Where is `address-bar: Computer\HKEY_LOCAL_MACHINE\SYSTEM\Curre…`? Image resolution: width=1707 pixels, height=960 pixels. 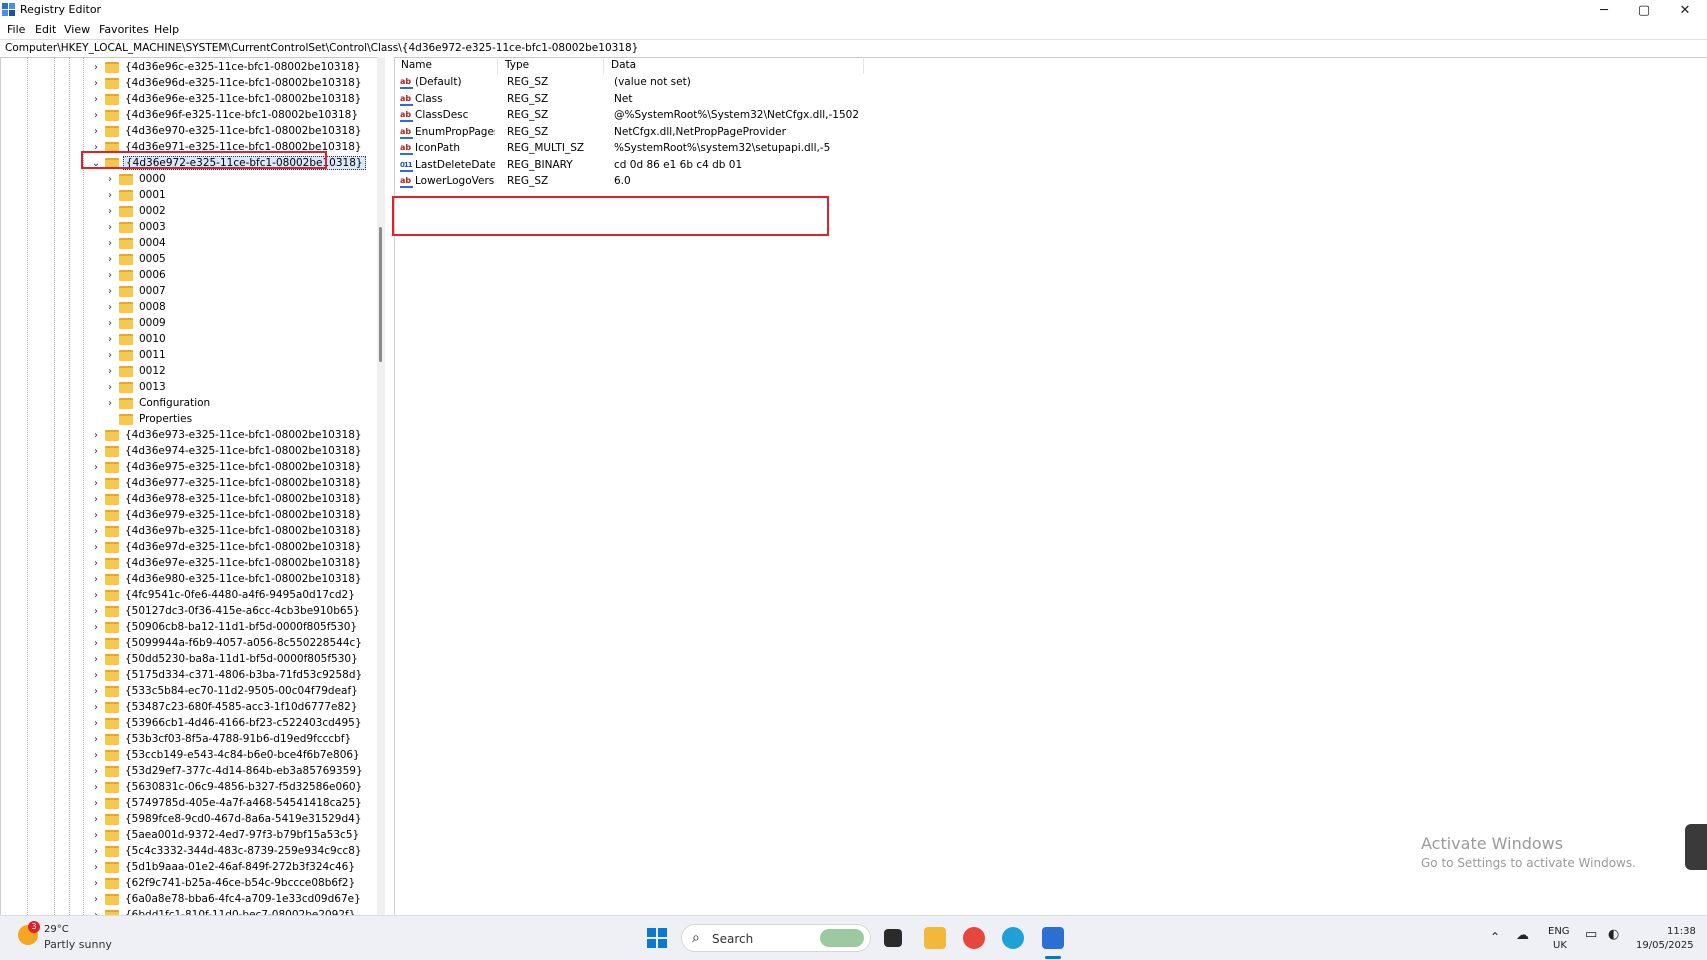
address-bar: Computer\HKEY_LOCAL_MACHINE\SYSTEM\Curre… is located at coordinates (853, 48).